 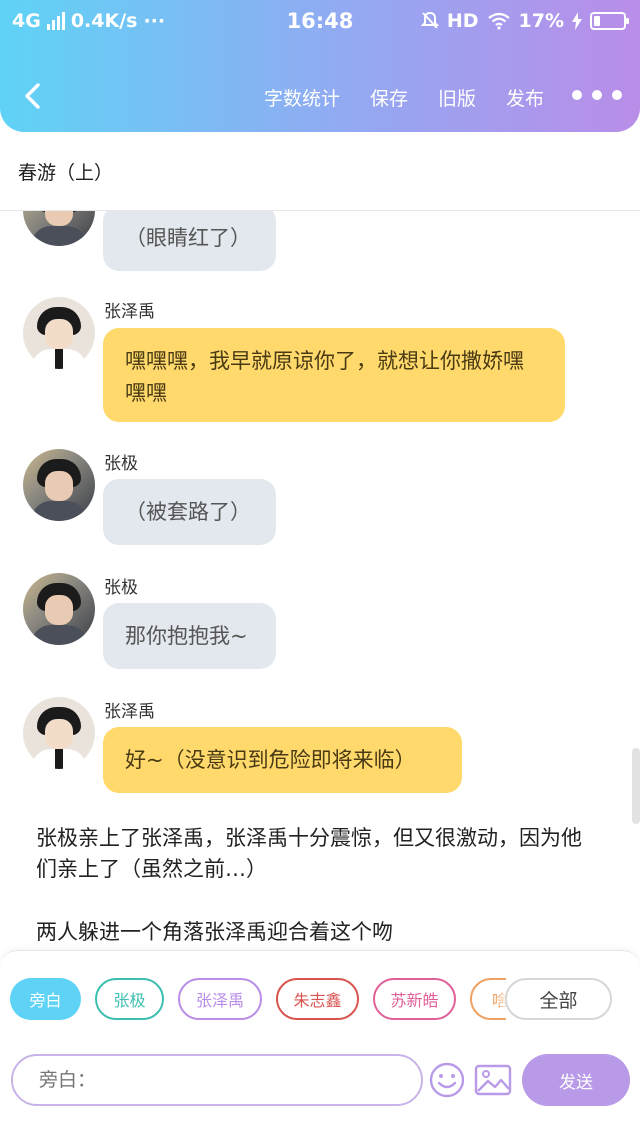 What do you see at coordinates (493, 1080) in the screenshot?
I see `image-icon` at bounding box center [493, 1080].